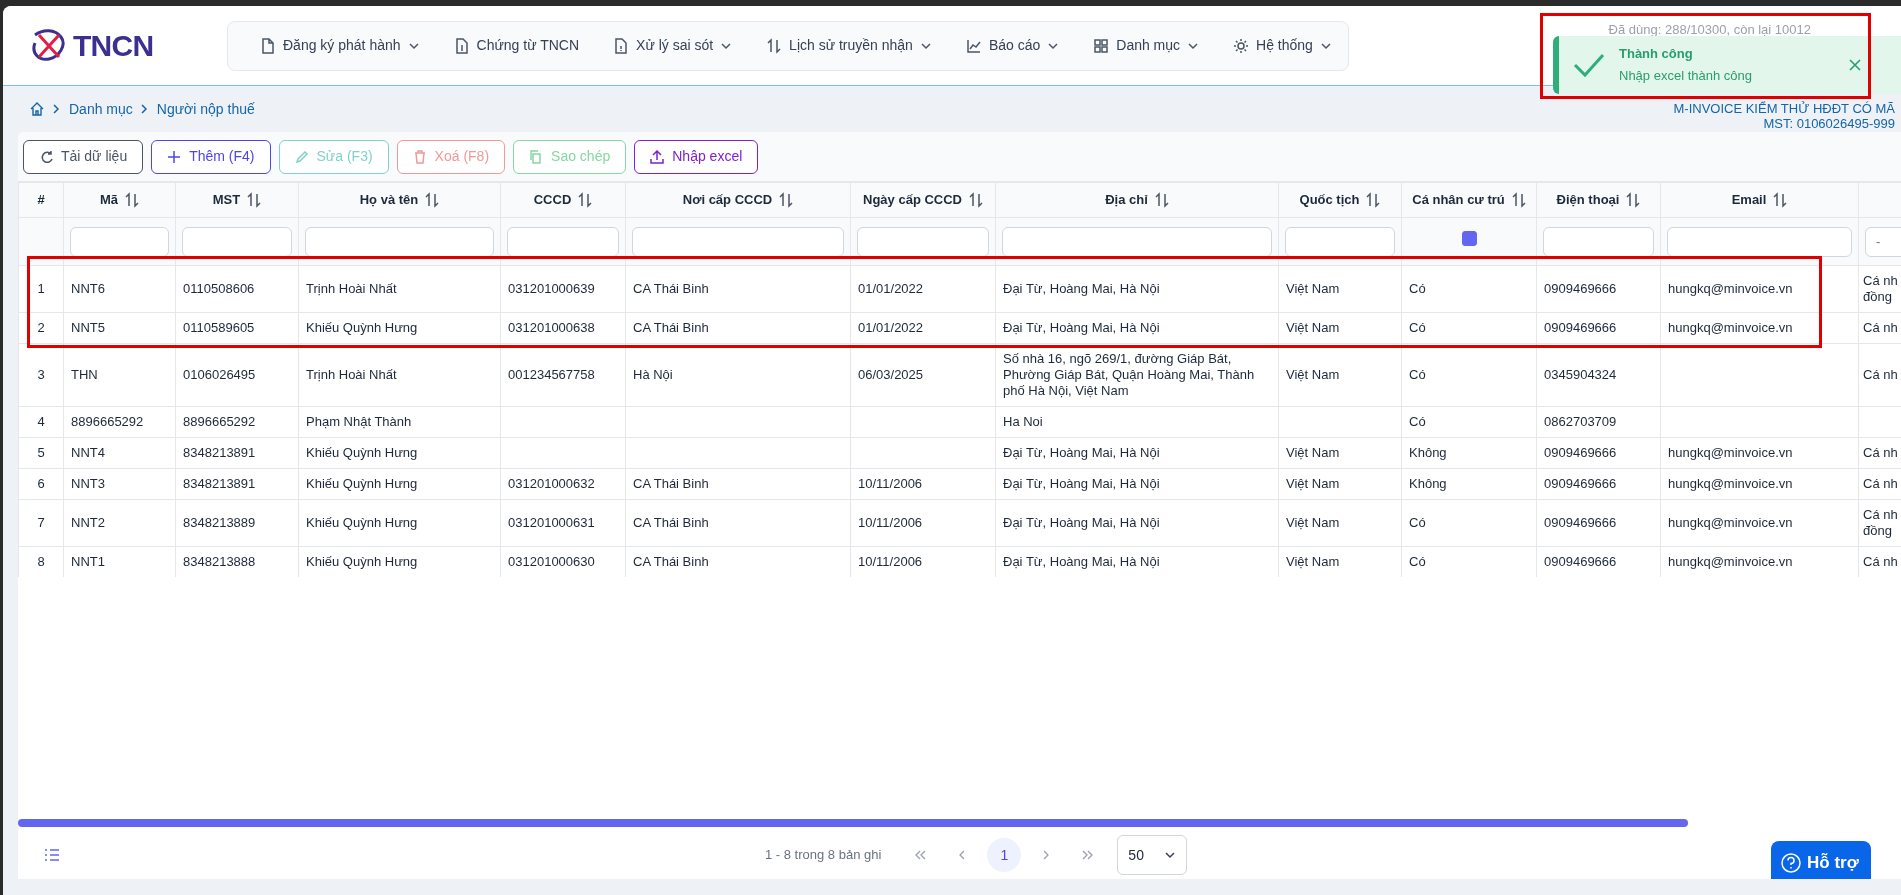  Describe the element at coordinates (1101, 45) in the screenshot. I see `grid-icon` at that location.